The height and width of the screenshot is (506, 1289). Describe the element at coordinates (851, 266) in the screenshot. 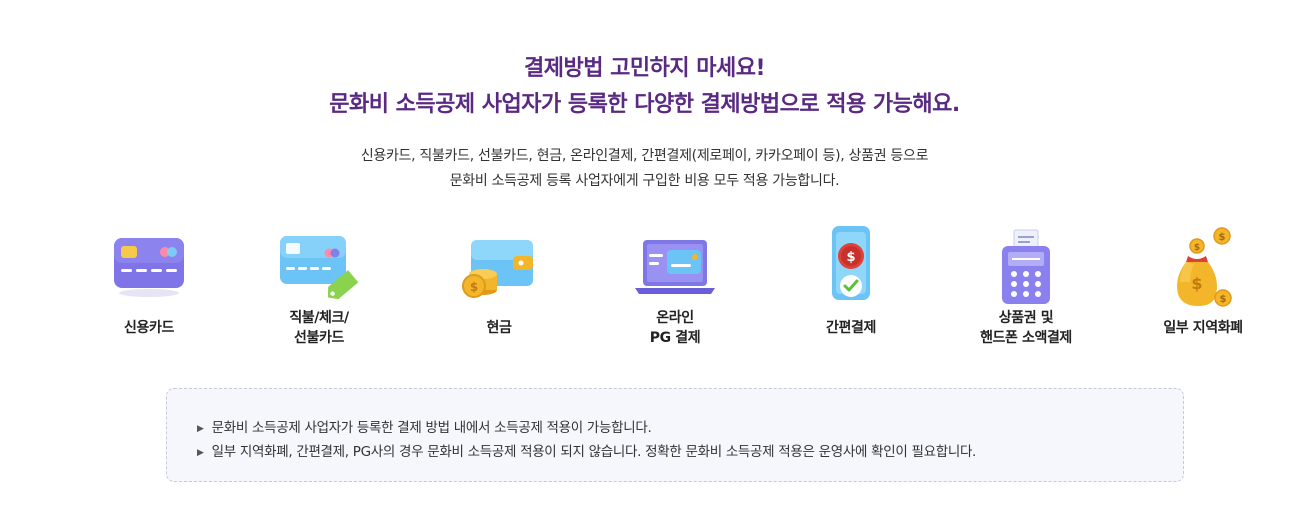

I see `mobile-payment-icon: $` at that location.